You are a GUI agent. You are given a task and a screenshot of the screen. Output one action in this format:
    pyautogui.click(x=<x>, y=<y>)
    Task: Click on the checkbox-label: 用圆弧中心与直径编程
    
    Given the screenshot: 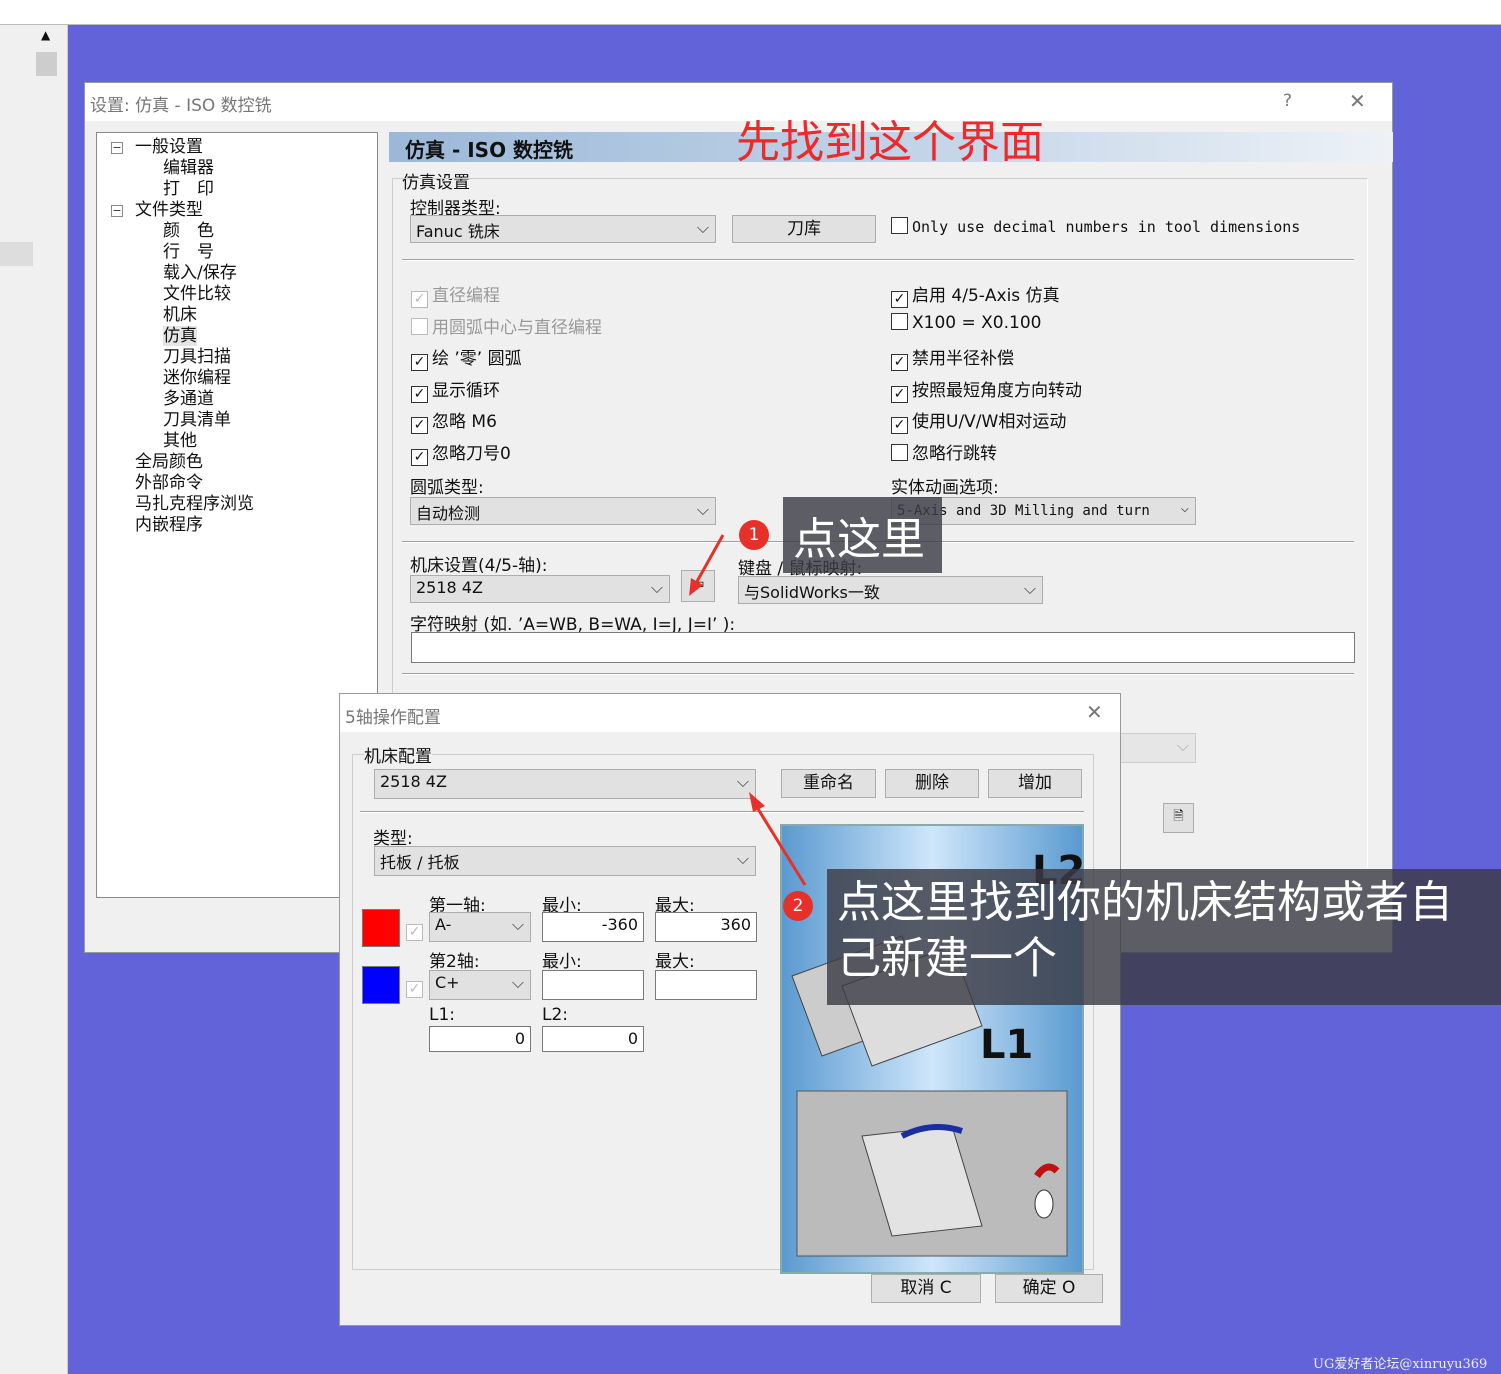 What is the action you would take?
    pyautogui.click(x=517, y=327)
    